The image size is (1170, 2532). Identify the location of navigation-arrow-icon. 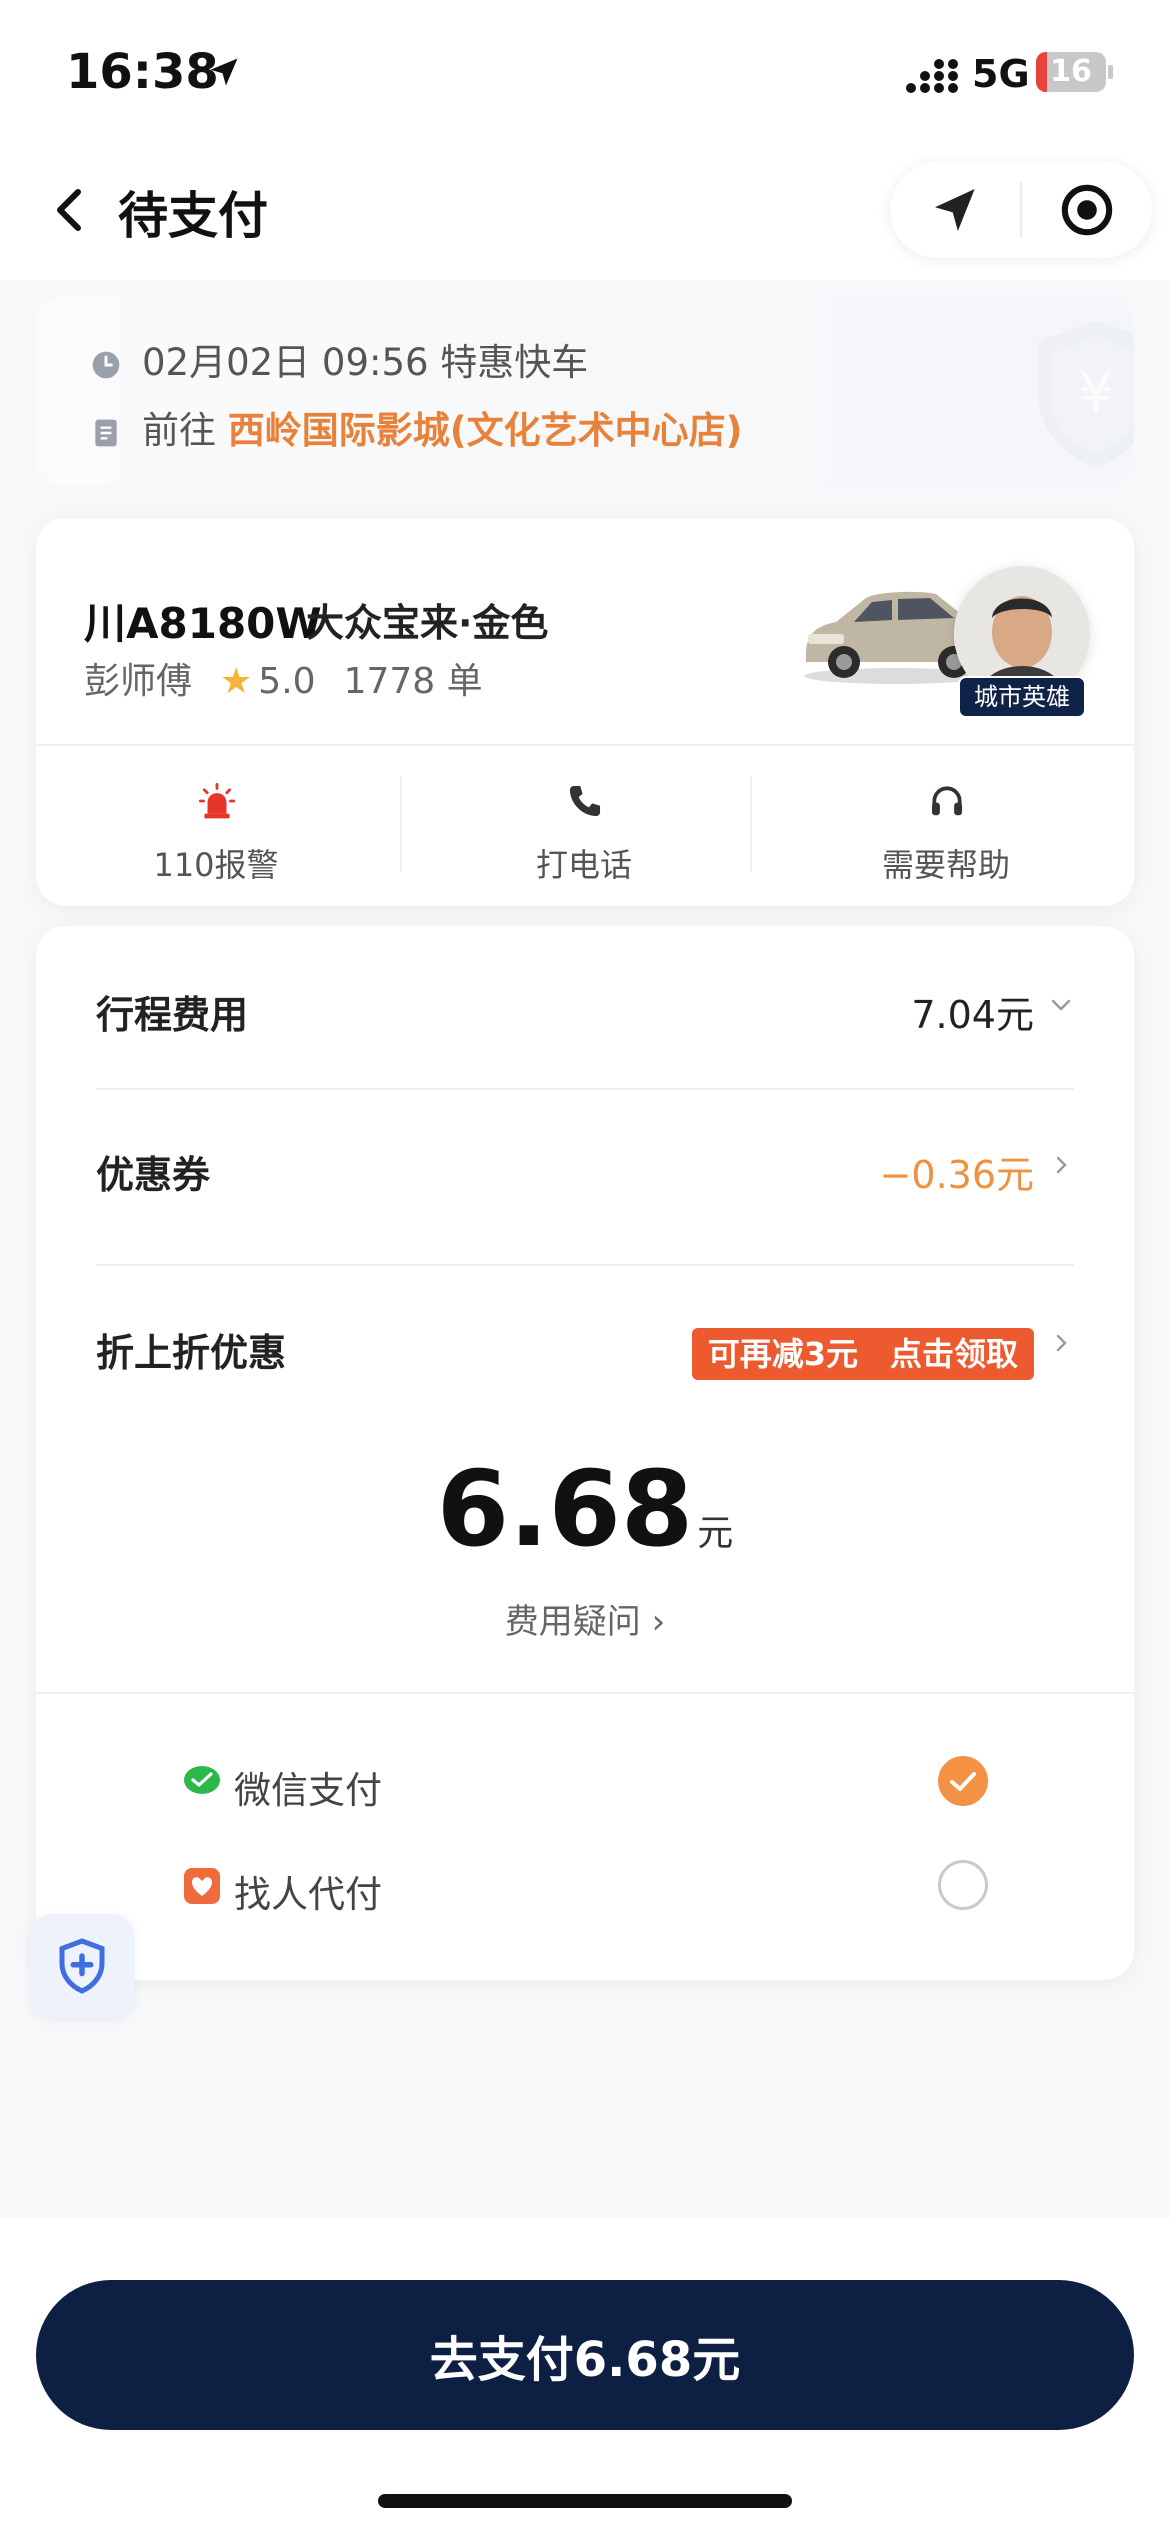
(955, 210).